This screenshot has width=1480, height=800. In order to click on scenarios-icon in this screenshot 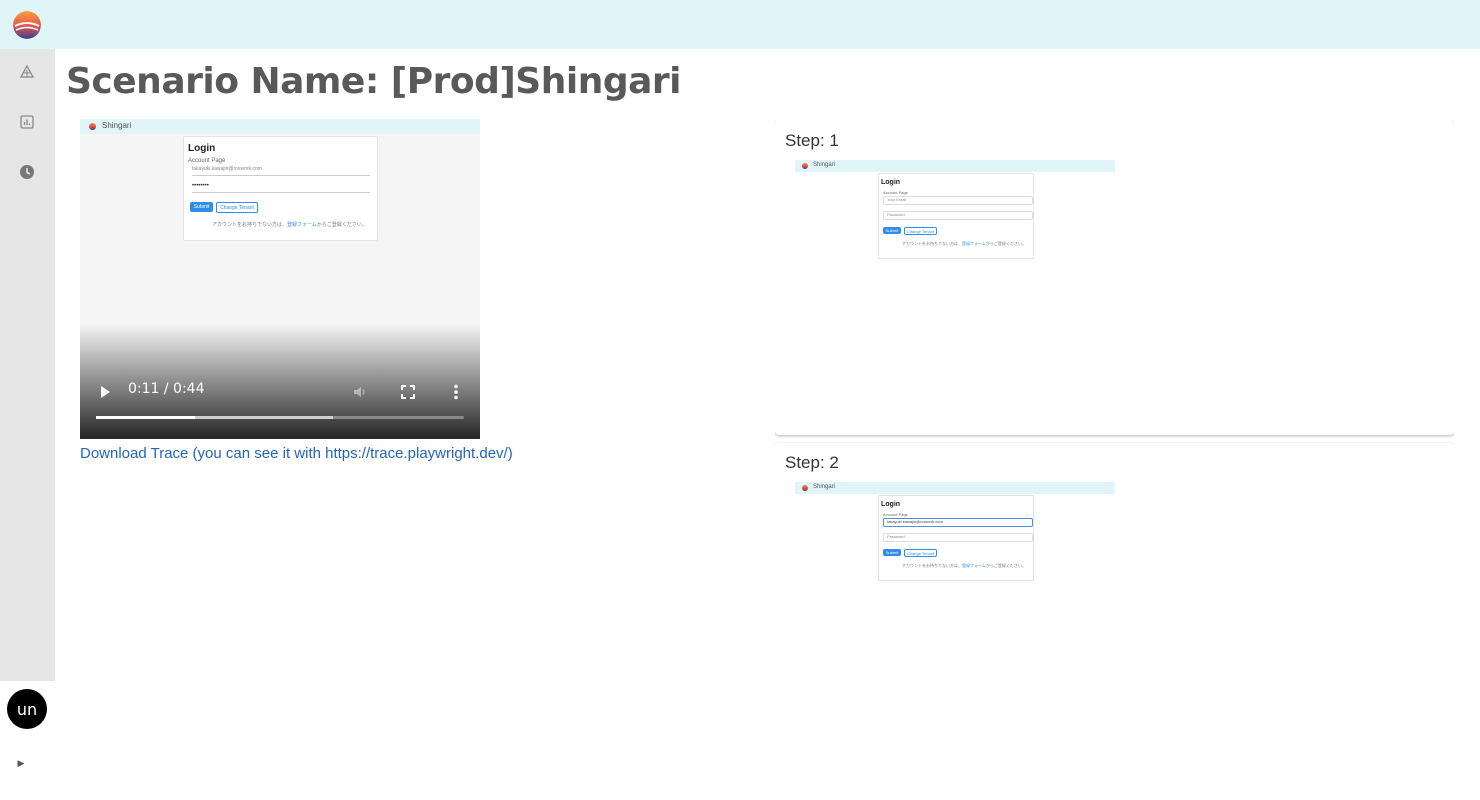, I will do `click(27, 72)`.